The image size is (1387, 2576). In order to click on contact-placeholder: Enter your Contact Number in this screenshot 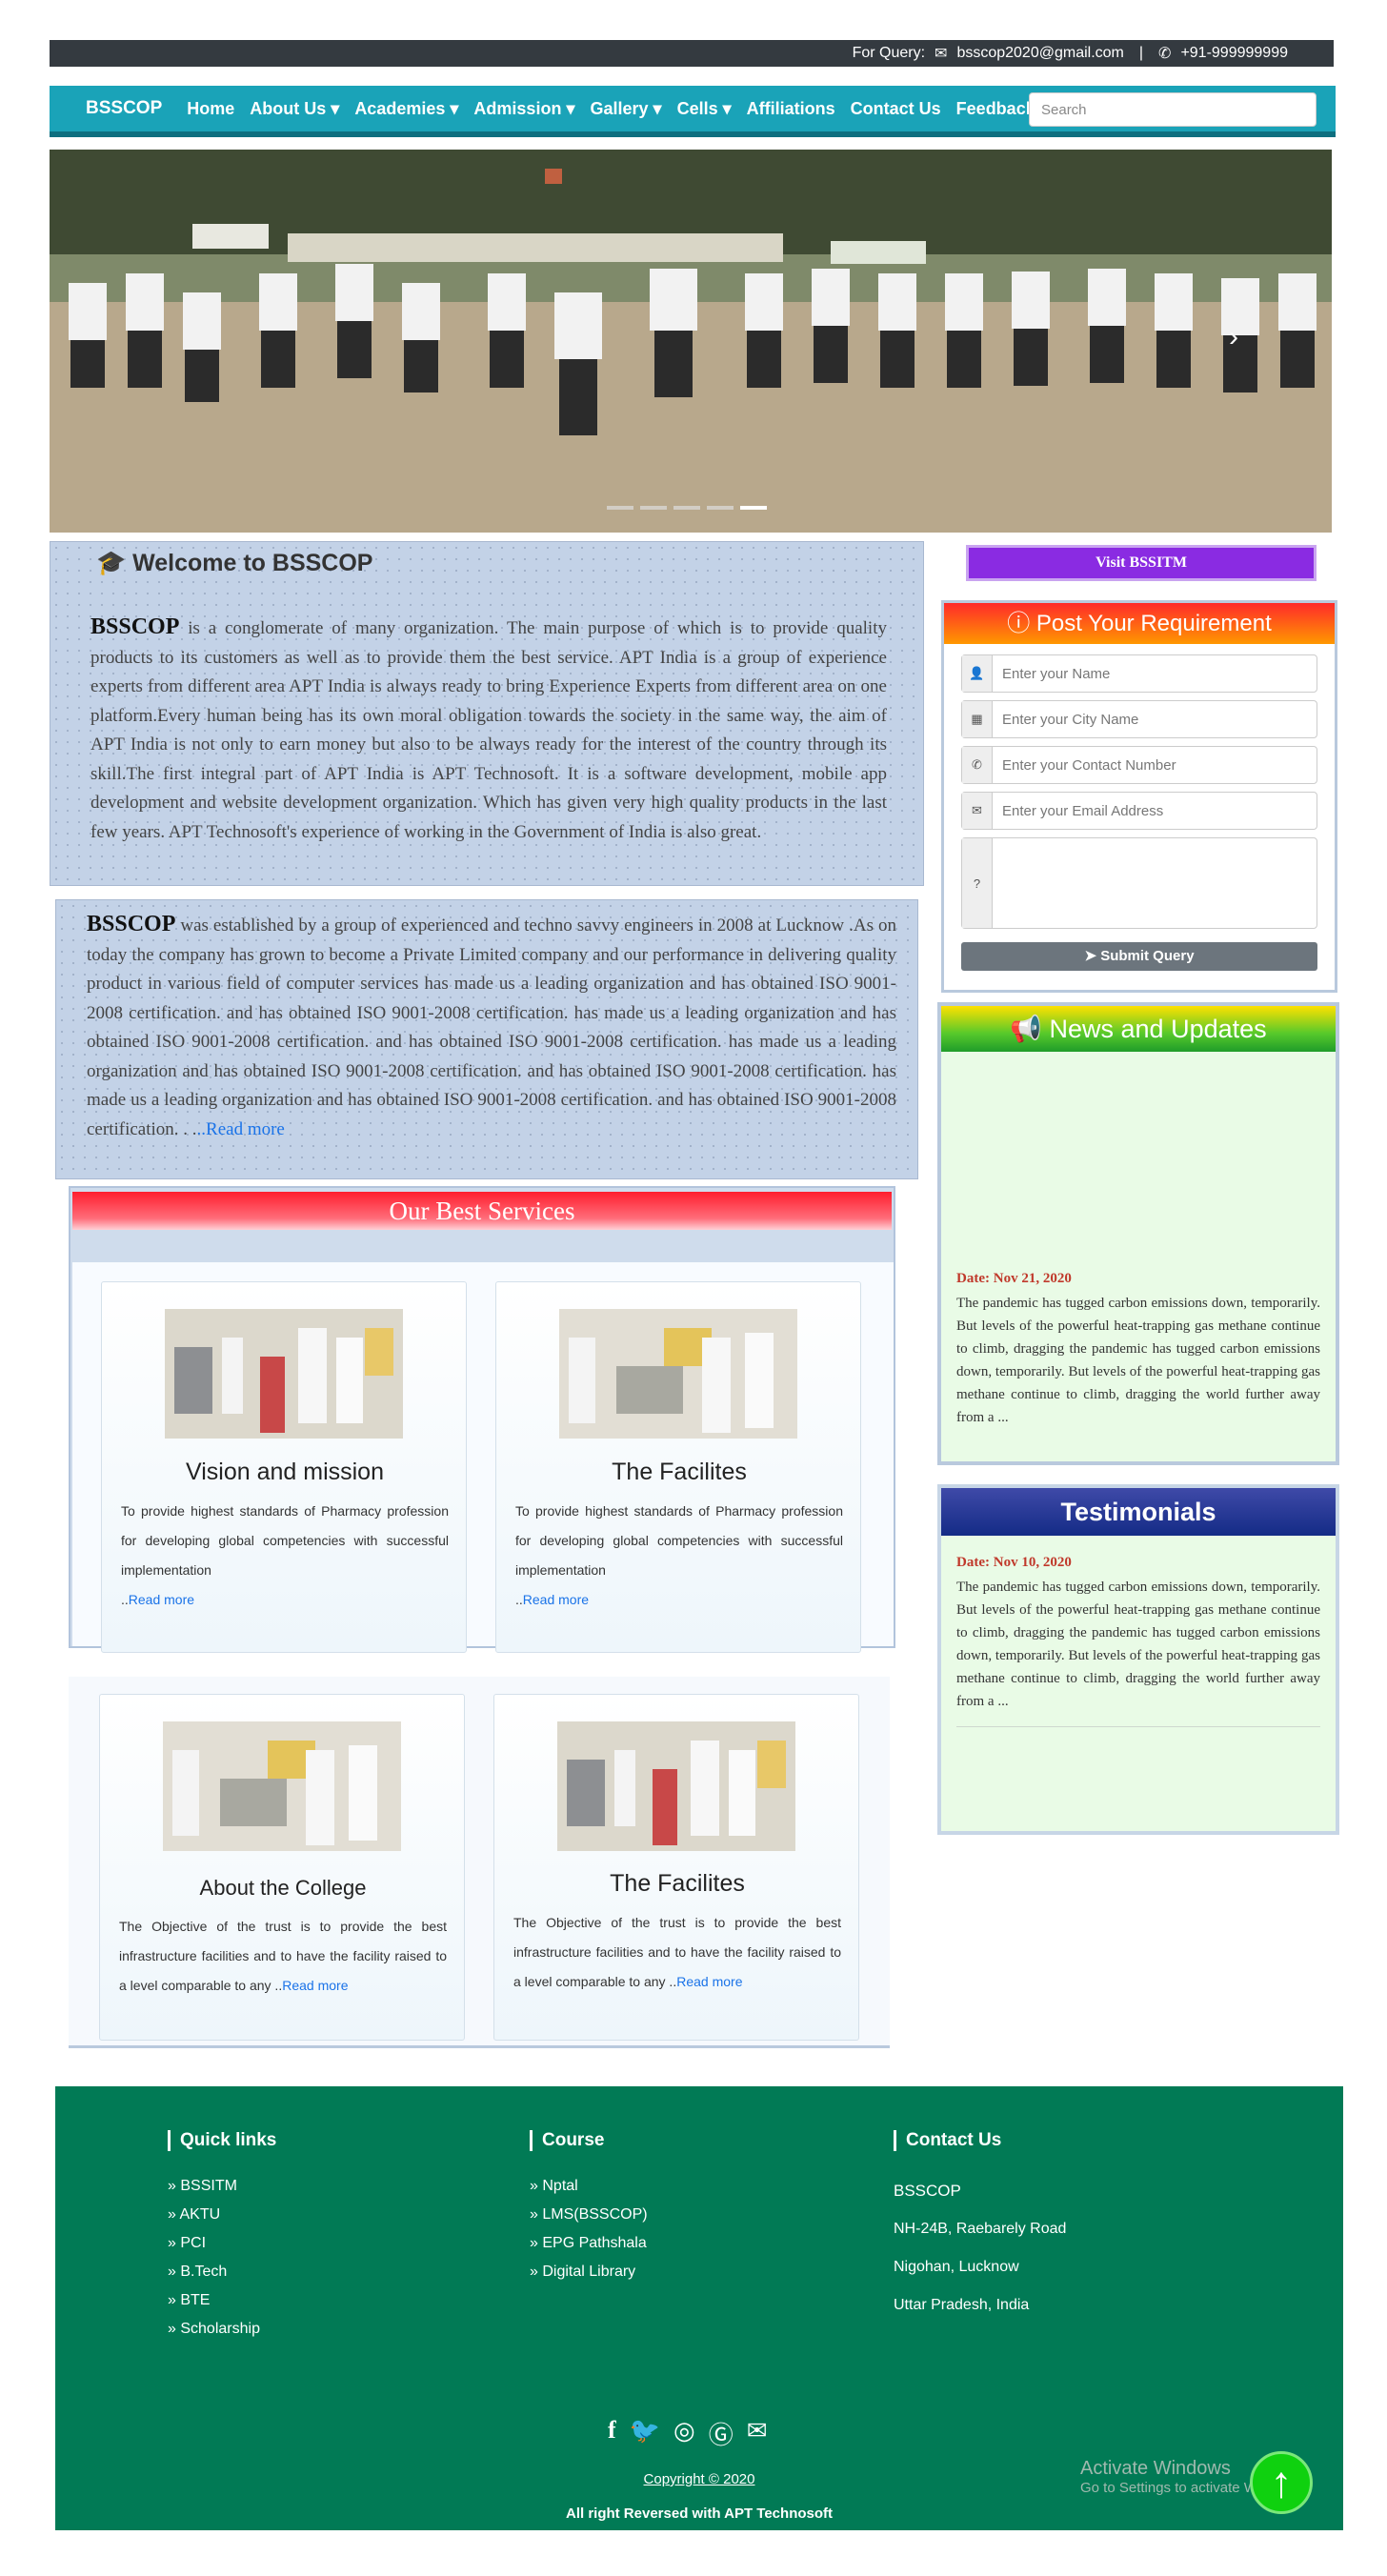, I will do `click(1089, 765)`.